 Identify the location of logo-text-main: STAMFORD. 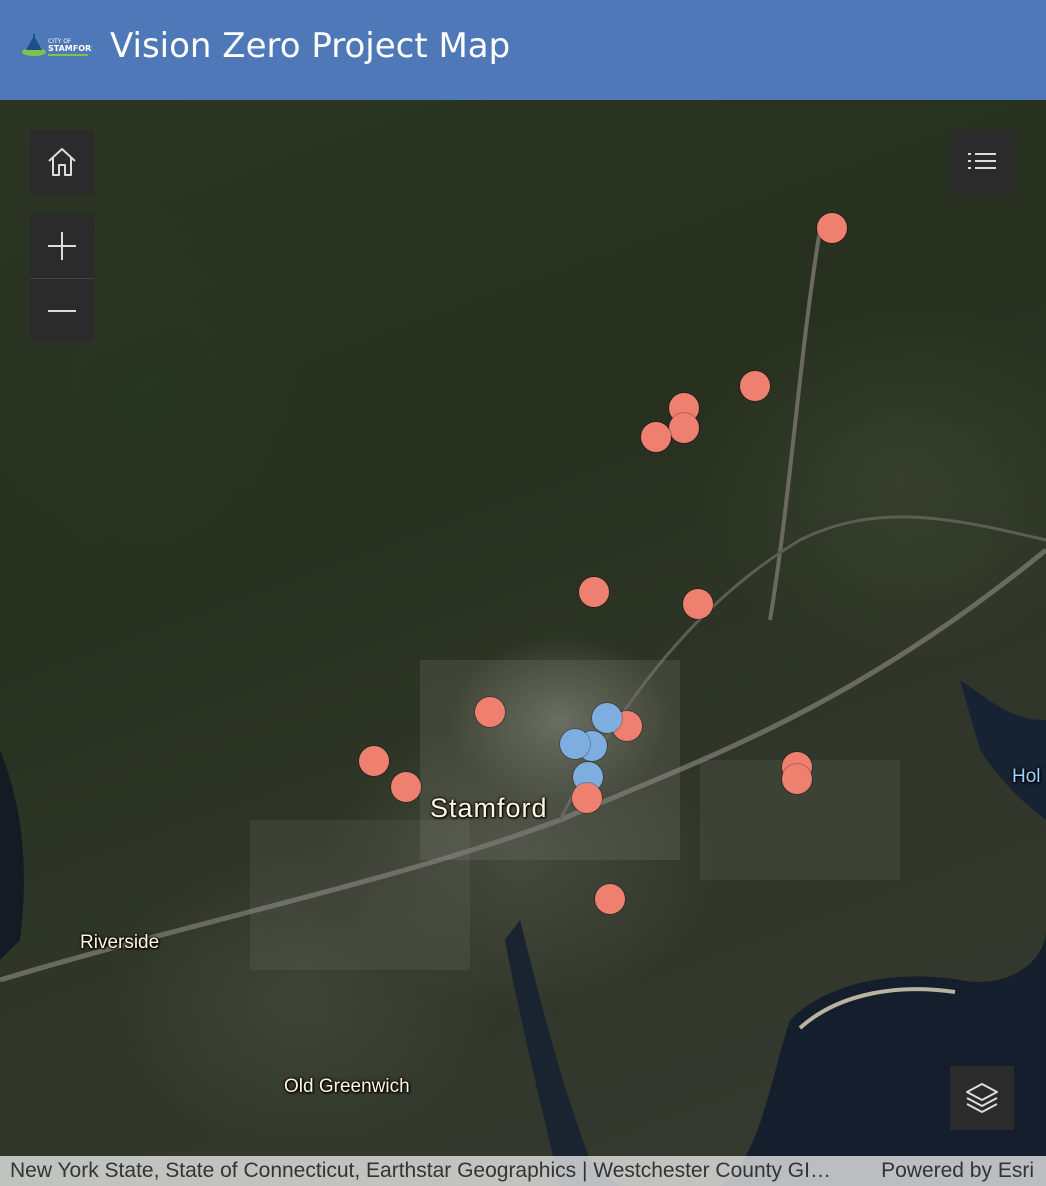
(70, 48).